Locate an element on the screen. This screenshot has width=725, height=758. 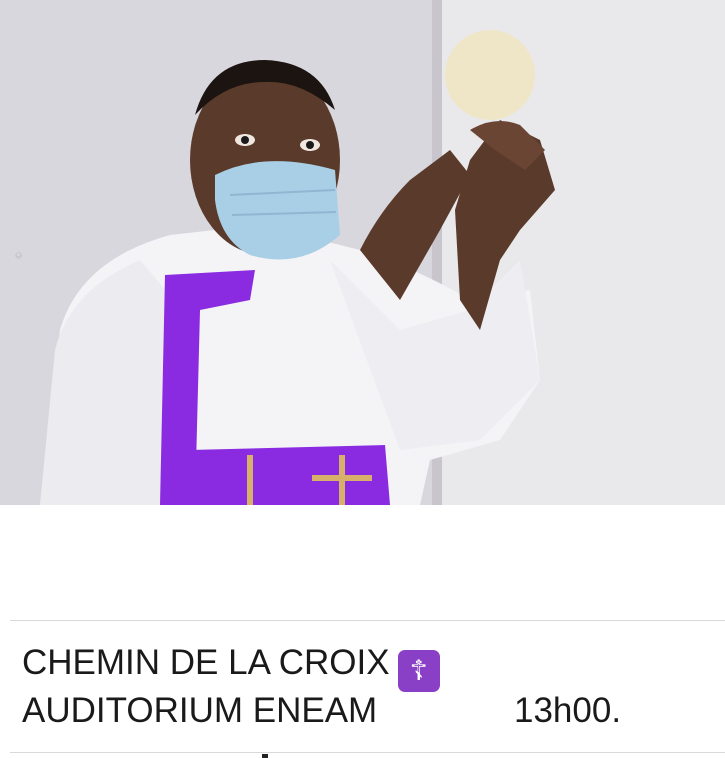
caption-line-event: CHEMIN DE LA CROIX ☦ is located at coordinates (231, 667).